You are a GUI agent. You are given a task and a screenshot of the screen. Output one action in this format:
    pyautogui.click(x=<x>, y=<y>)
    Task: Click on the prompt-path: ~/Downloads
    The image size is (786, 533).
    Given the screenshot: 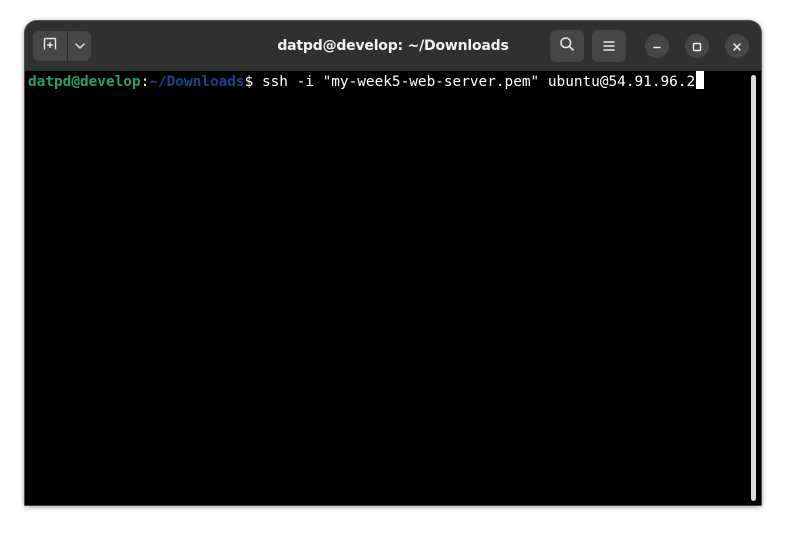 What is the action you would take?
    pyautogui.click(x=197, y=82)
    